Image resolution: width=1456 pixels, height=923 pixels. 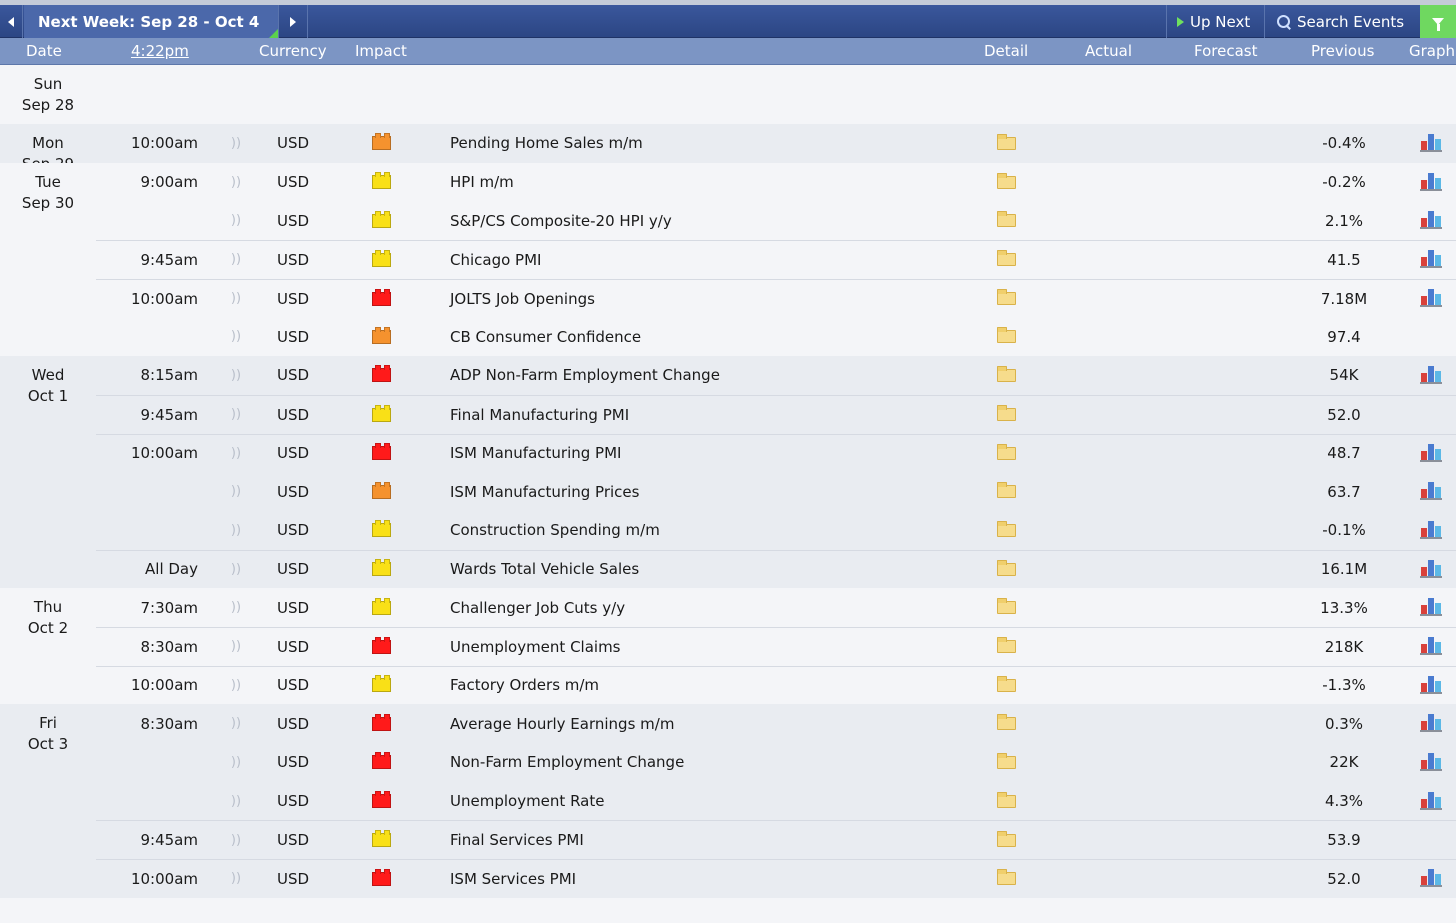 I want to click on event-row: )) USD Non-Farm Employment Change 22K, so click(x=776, y=762).